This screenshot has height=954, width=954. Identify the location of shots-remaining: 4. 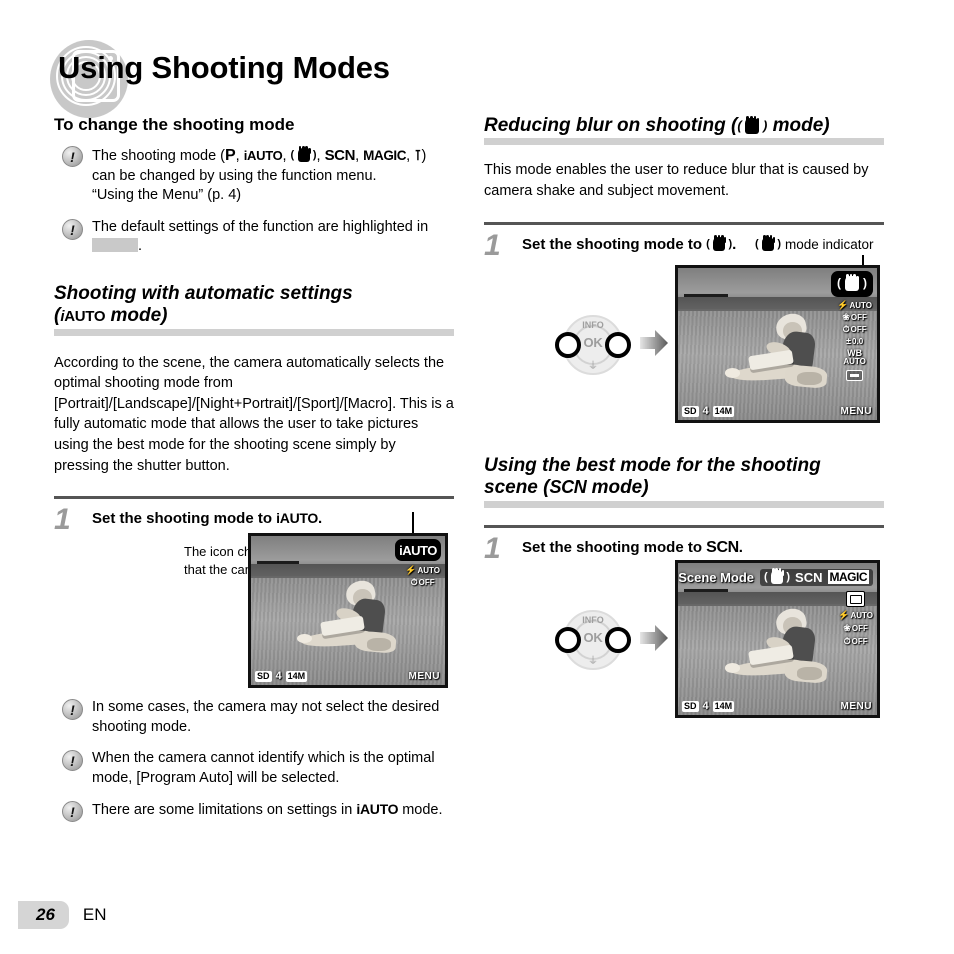
(705, 411).